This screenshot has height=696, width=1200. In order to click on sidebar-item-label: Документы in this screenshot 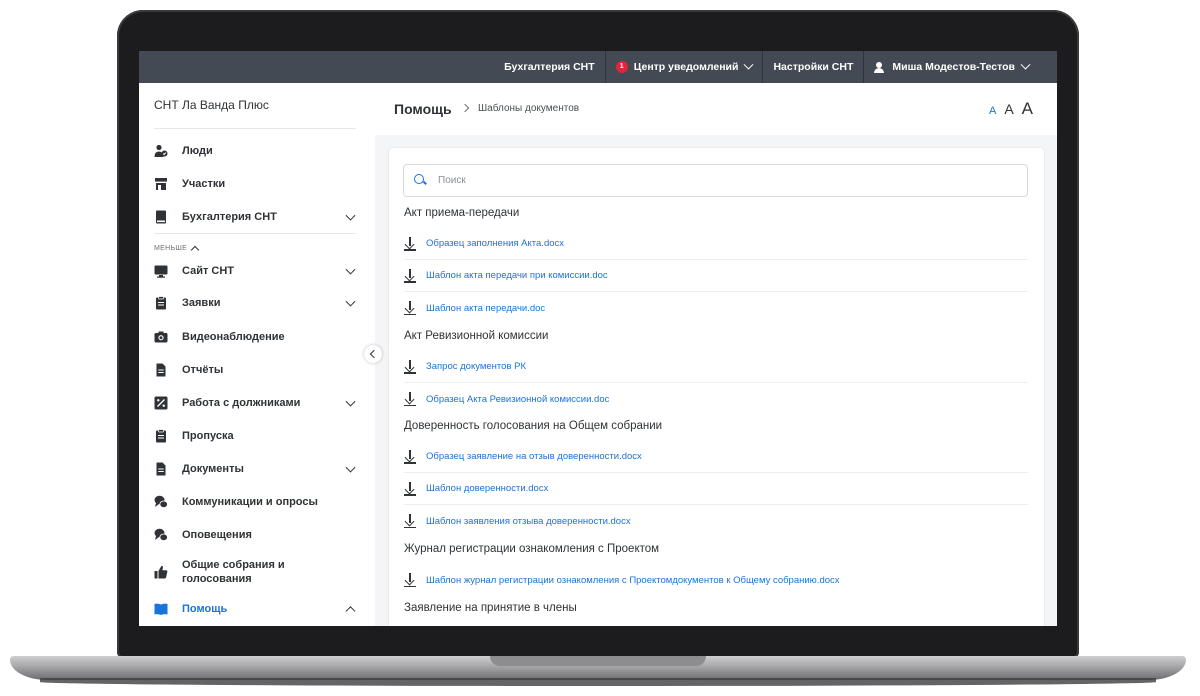, I will do `click(213, 469)`.